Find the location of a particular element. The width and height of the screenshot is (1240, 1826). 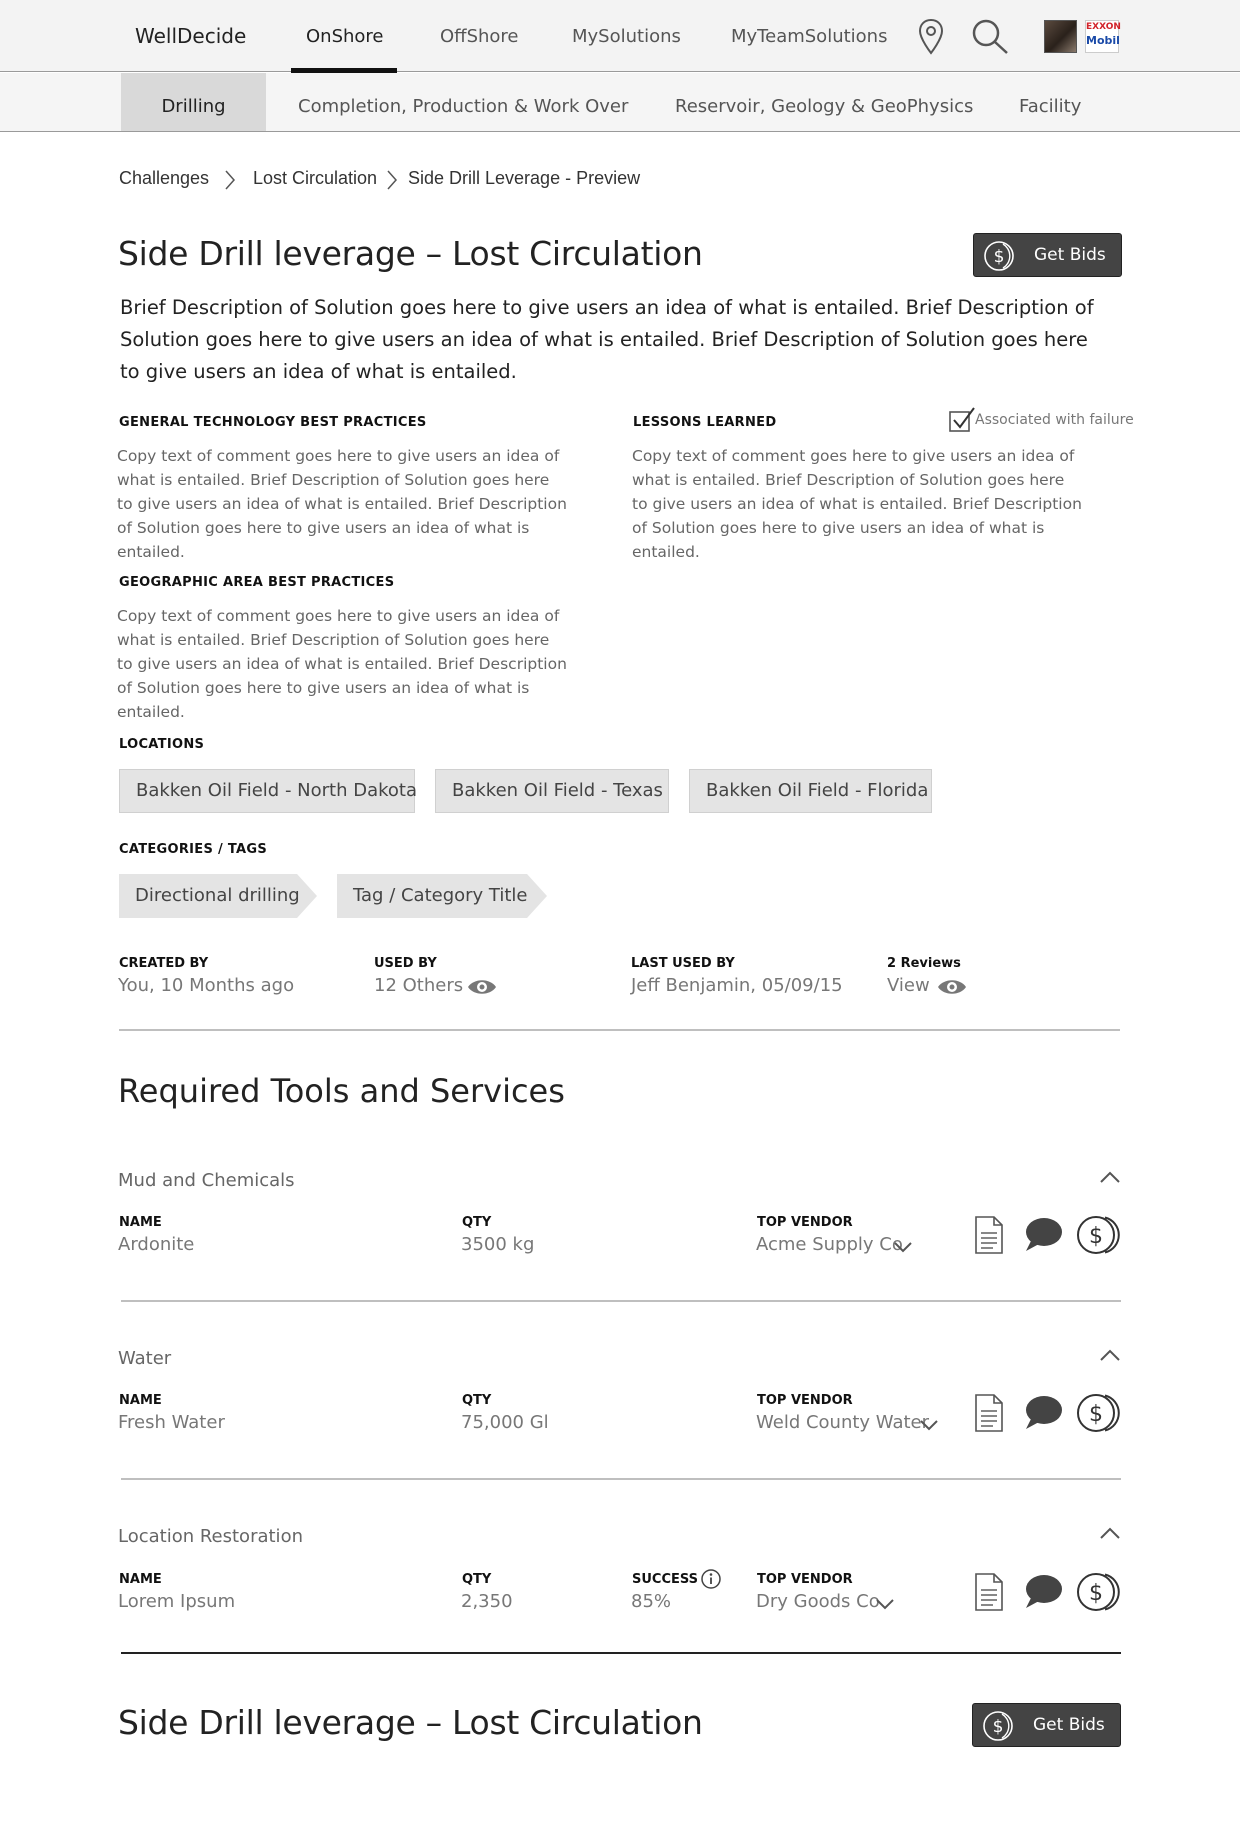

breadcrumb-lost-circulation: Lost Circulation is located at coordinates (315, 178).